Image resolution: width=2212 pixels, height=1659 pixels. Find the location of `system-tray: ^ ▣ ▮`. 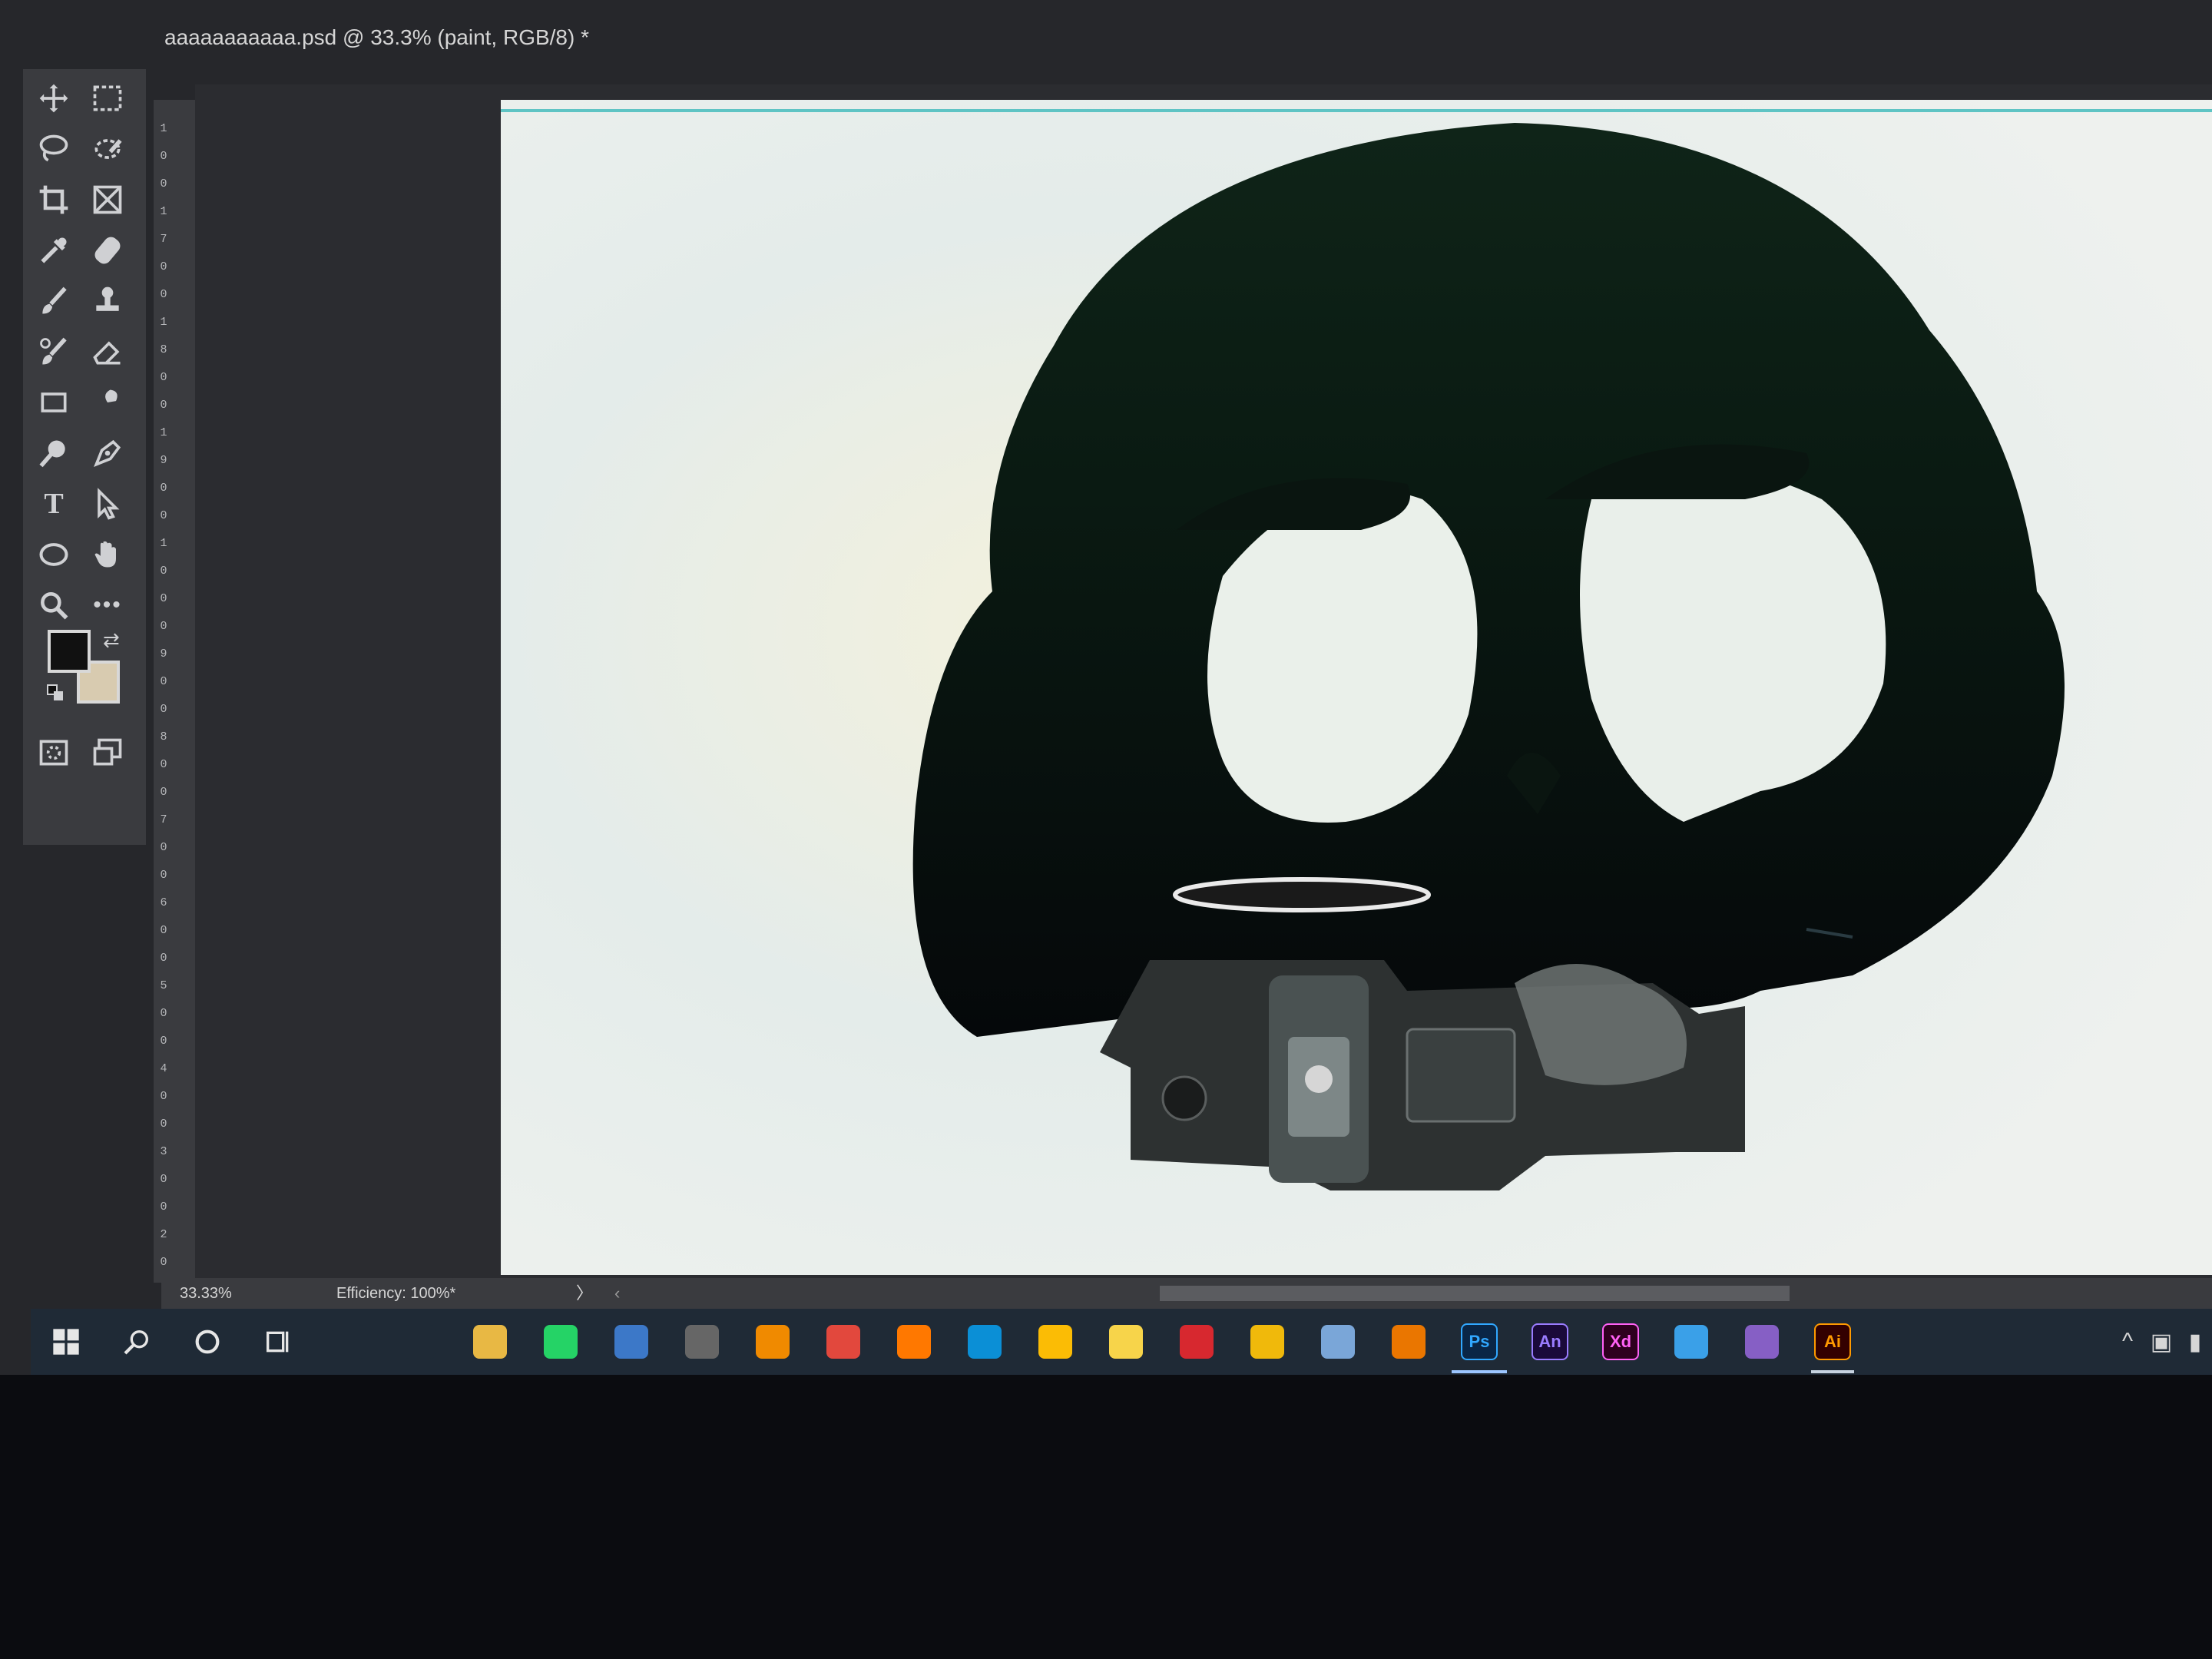

system-tray: ^ ▣ ▮ is located at coordinates (2161, 1342).